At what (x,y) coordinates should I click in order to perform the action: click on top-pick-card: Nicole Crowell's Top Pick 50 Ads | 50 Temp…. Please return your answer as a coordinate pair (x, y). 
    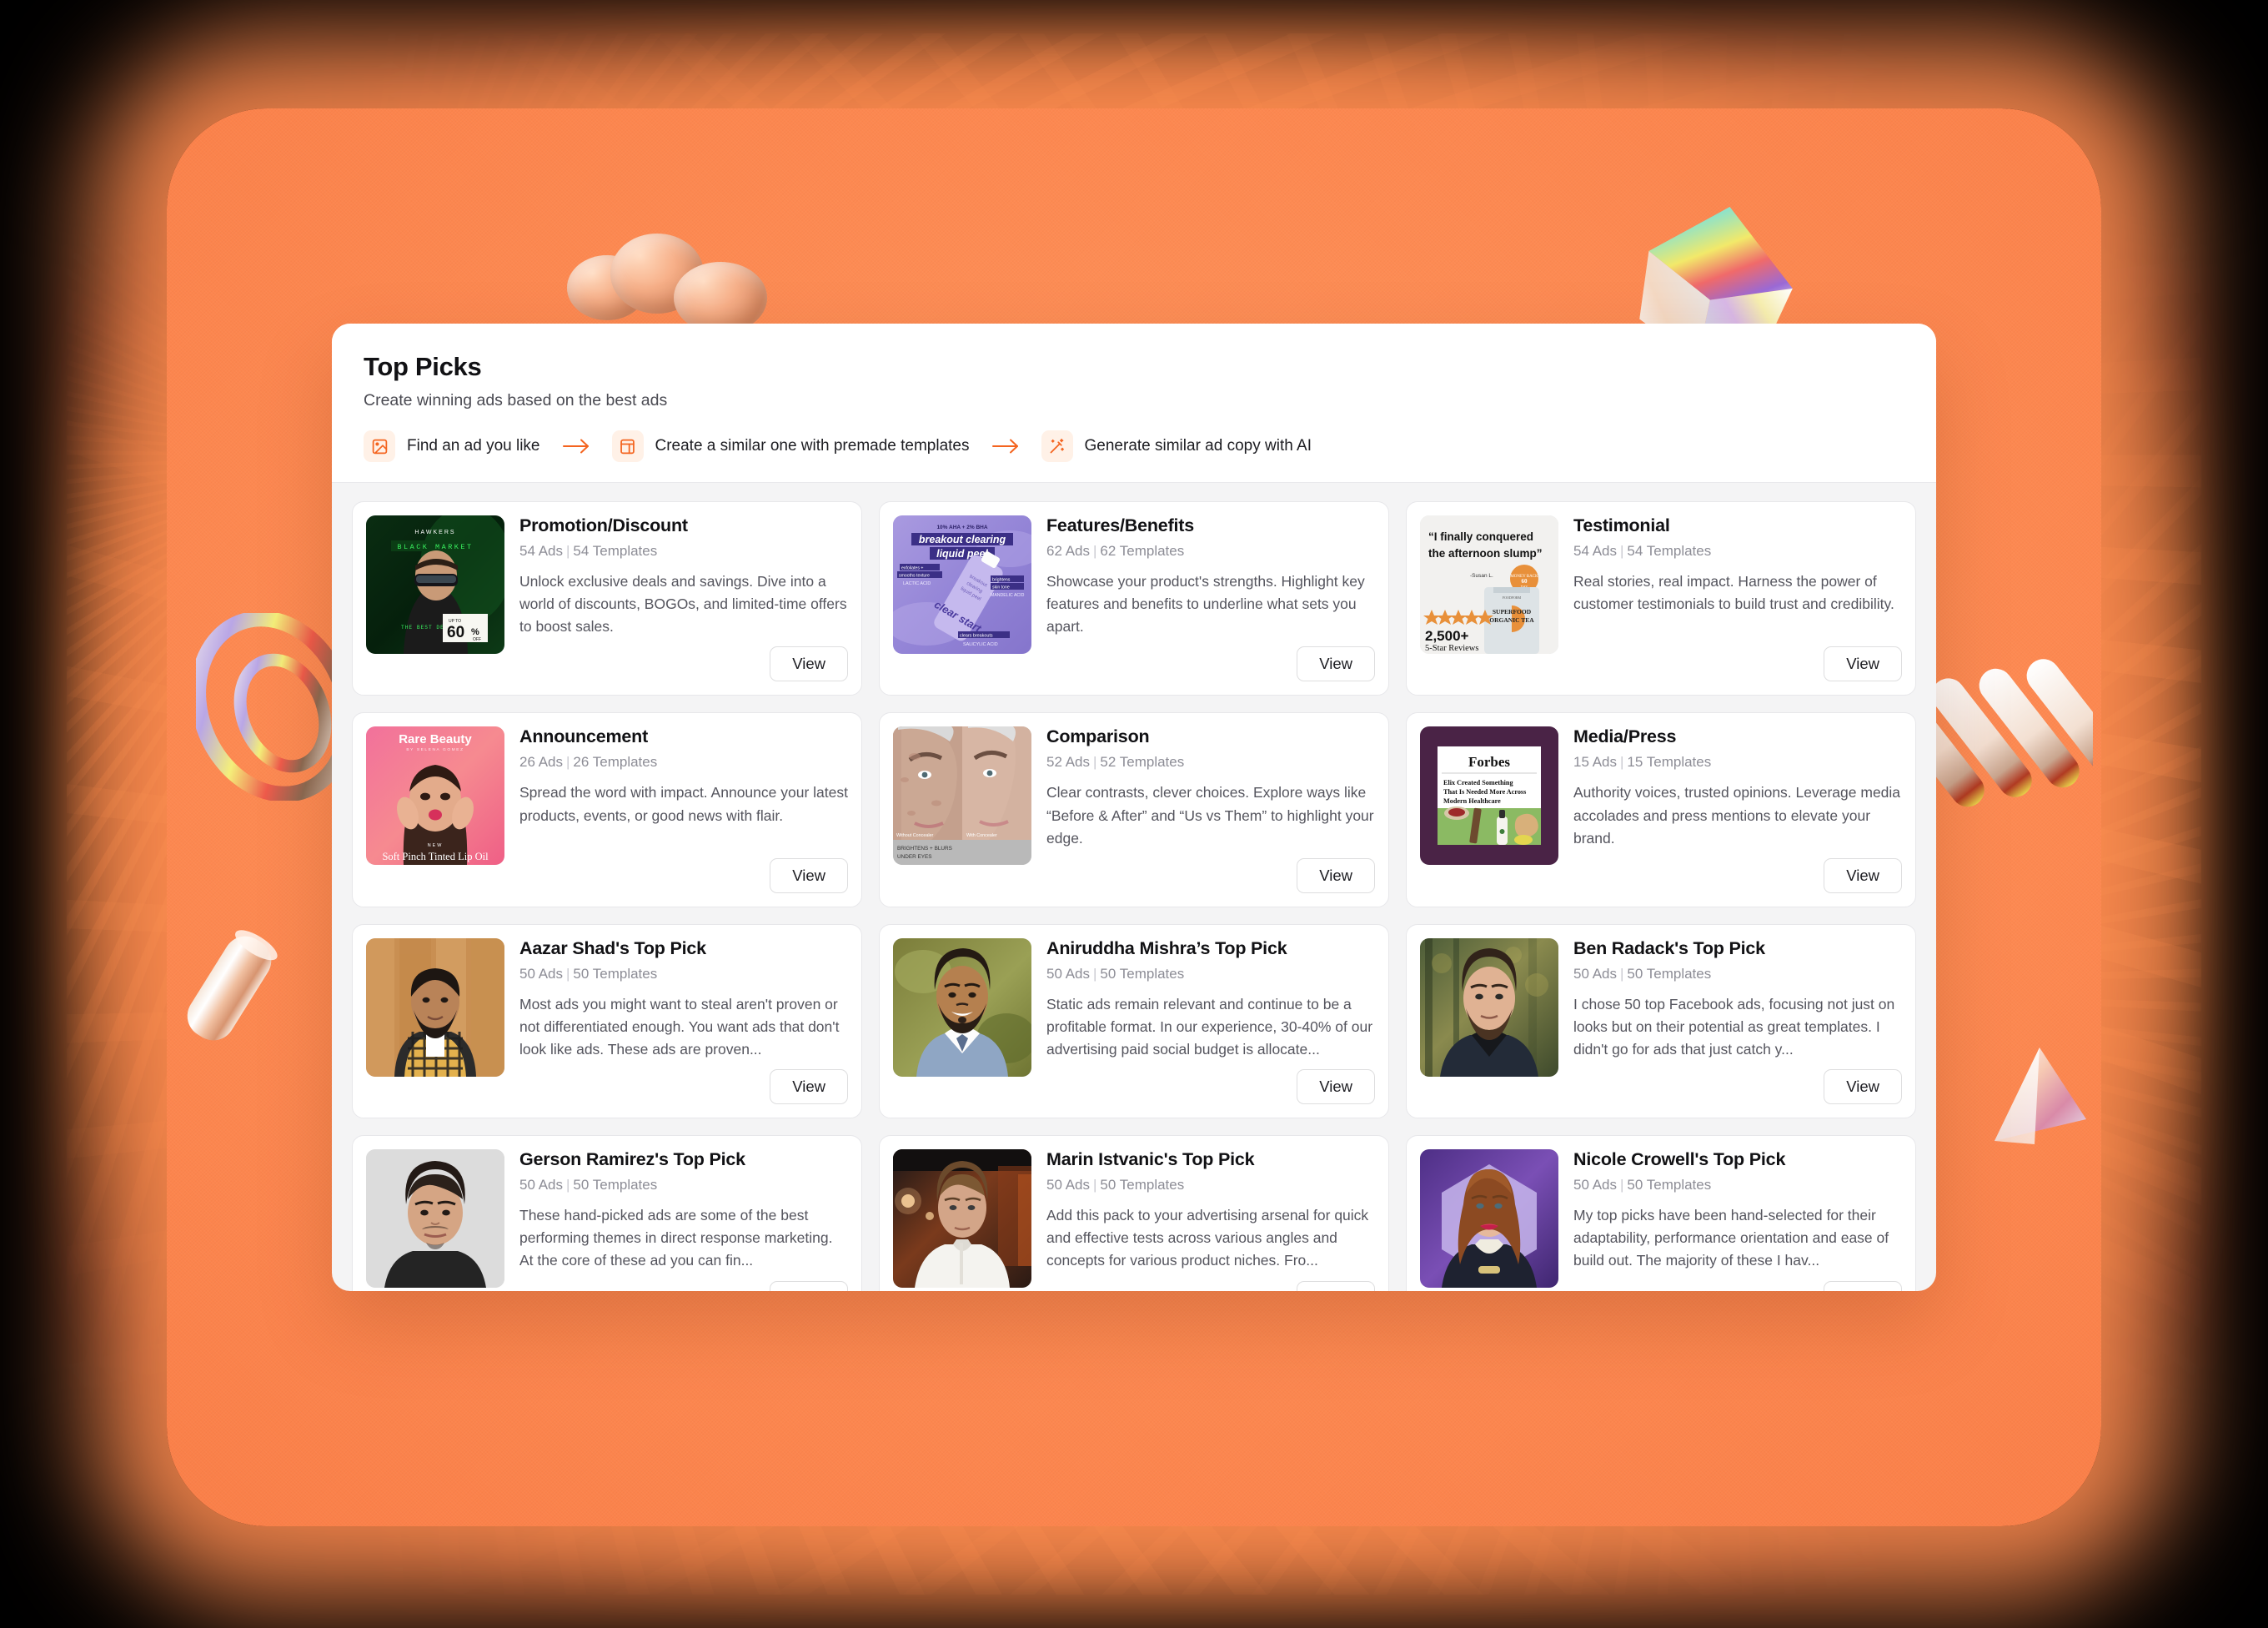
    Looking at the image, I should click on (1661, 1213).